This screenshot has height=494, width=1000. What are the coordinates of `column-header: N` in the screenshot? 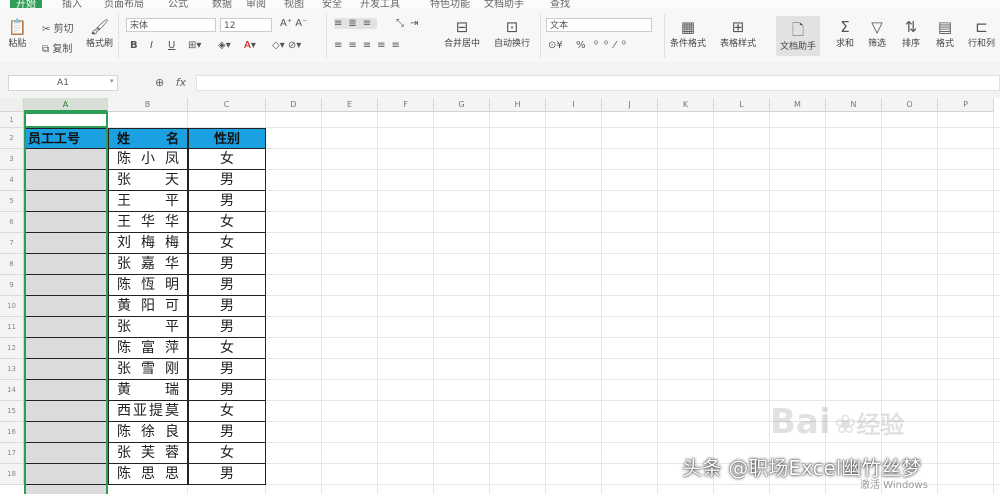 It's located at (854, 105).